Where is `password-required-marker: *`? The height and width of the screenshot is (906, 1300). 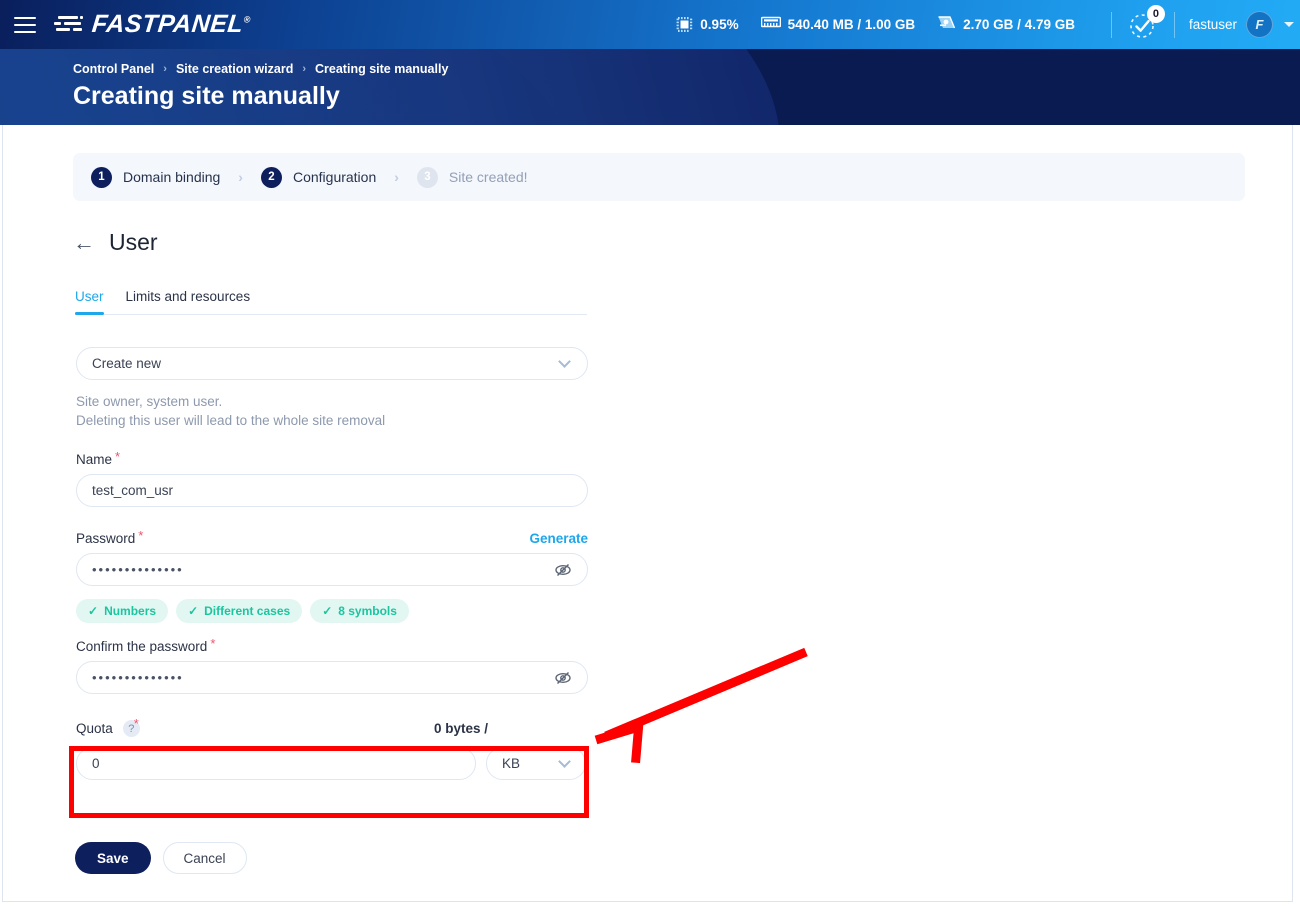 password-required-marker: * is located at coordinates (141, 535).